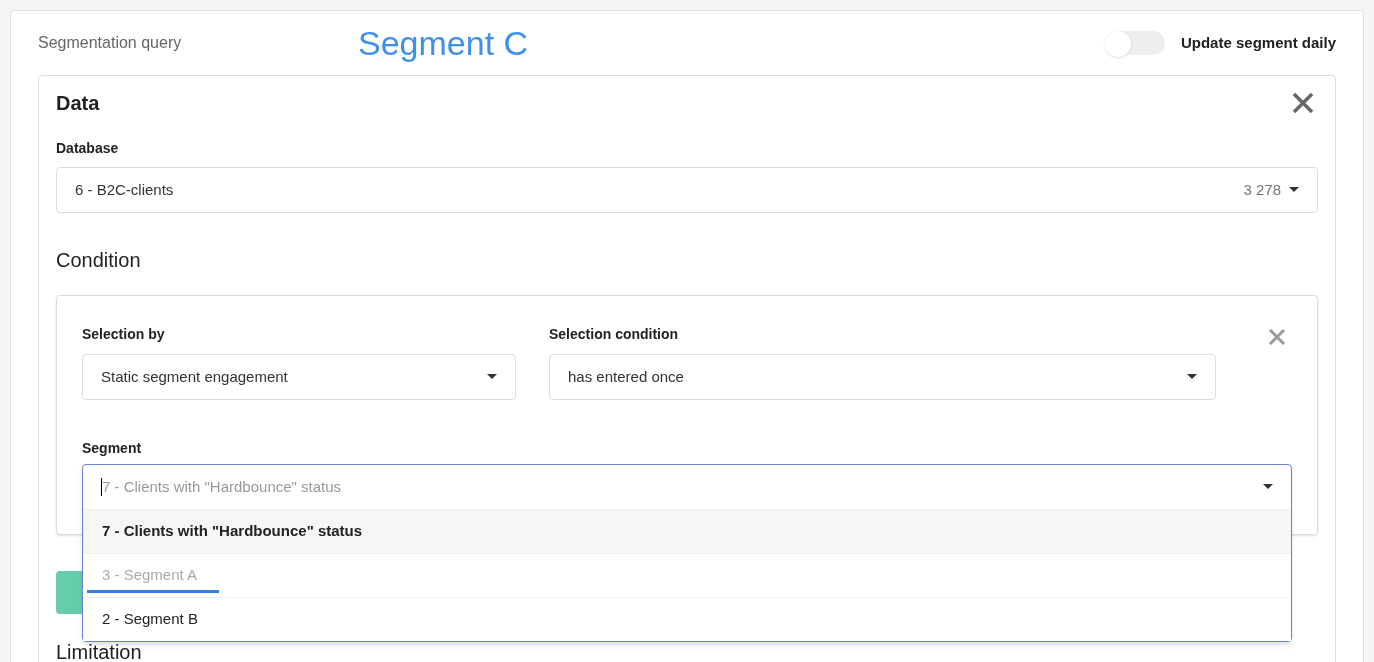  What do you see at coordinates (78, 103) in the screenshot?
I see `section-title: Data` at bounding box center [78, 103].